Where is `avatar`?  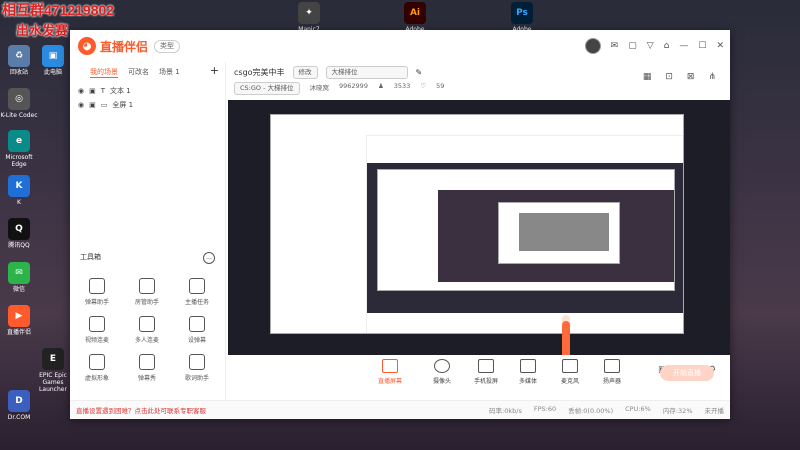
avatar is located at coordinates (592, 46).